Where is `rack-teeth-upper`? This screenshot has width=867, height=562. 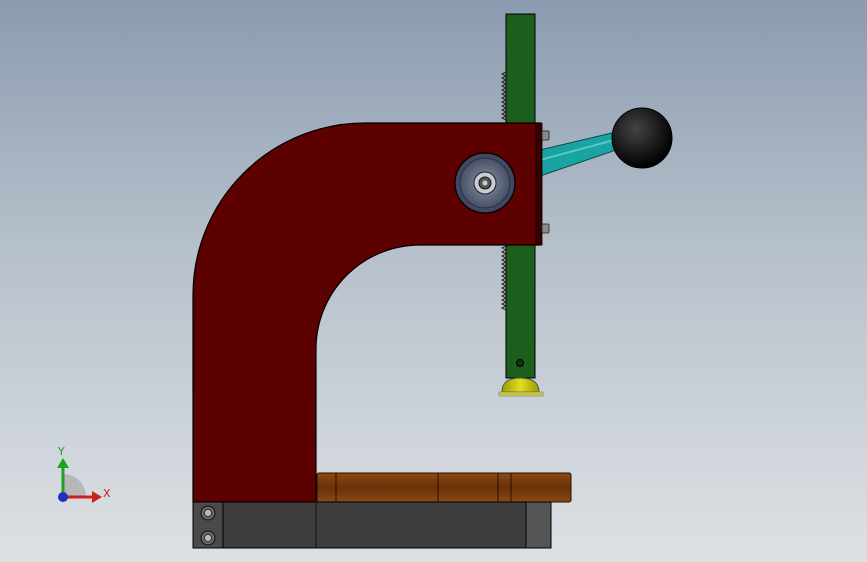 rack-teeth-upper is located at coordinates (504, 96).